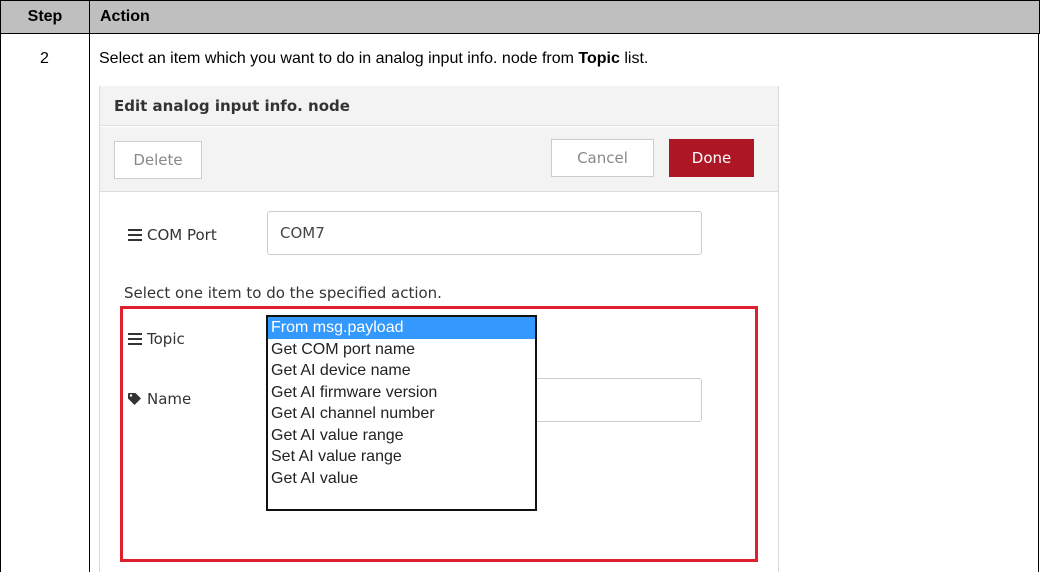  What do you see at coordinates (1038, 302) in the screenshot?
I see `table-border-right` at bounding box center [1038, 302].